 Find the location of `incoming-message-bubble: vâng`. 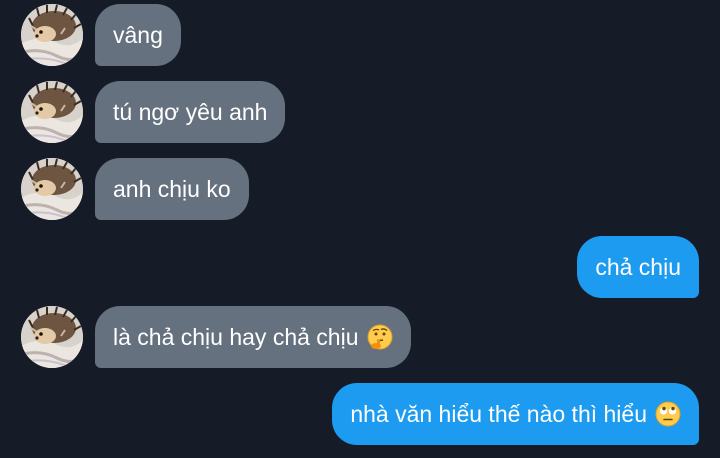

incoming-message-bubble: vâng is located at coordinates (138, 35).